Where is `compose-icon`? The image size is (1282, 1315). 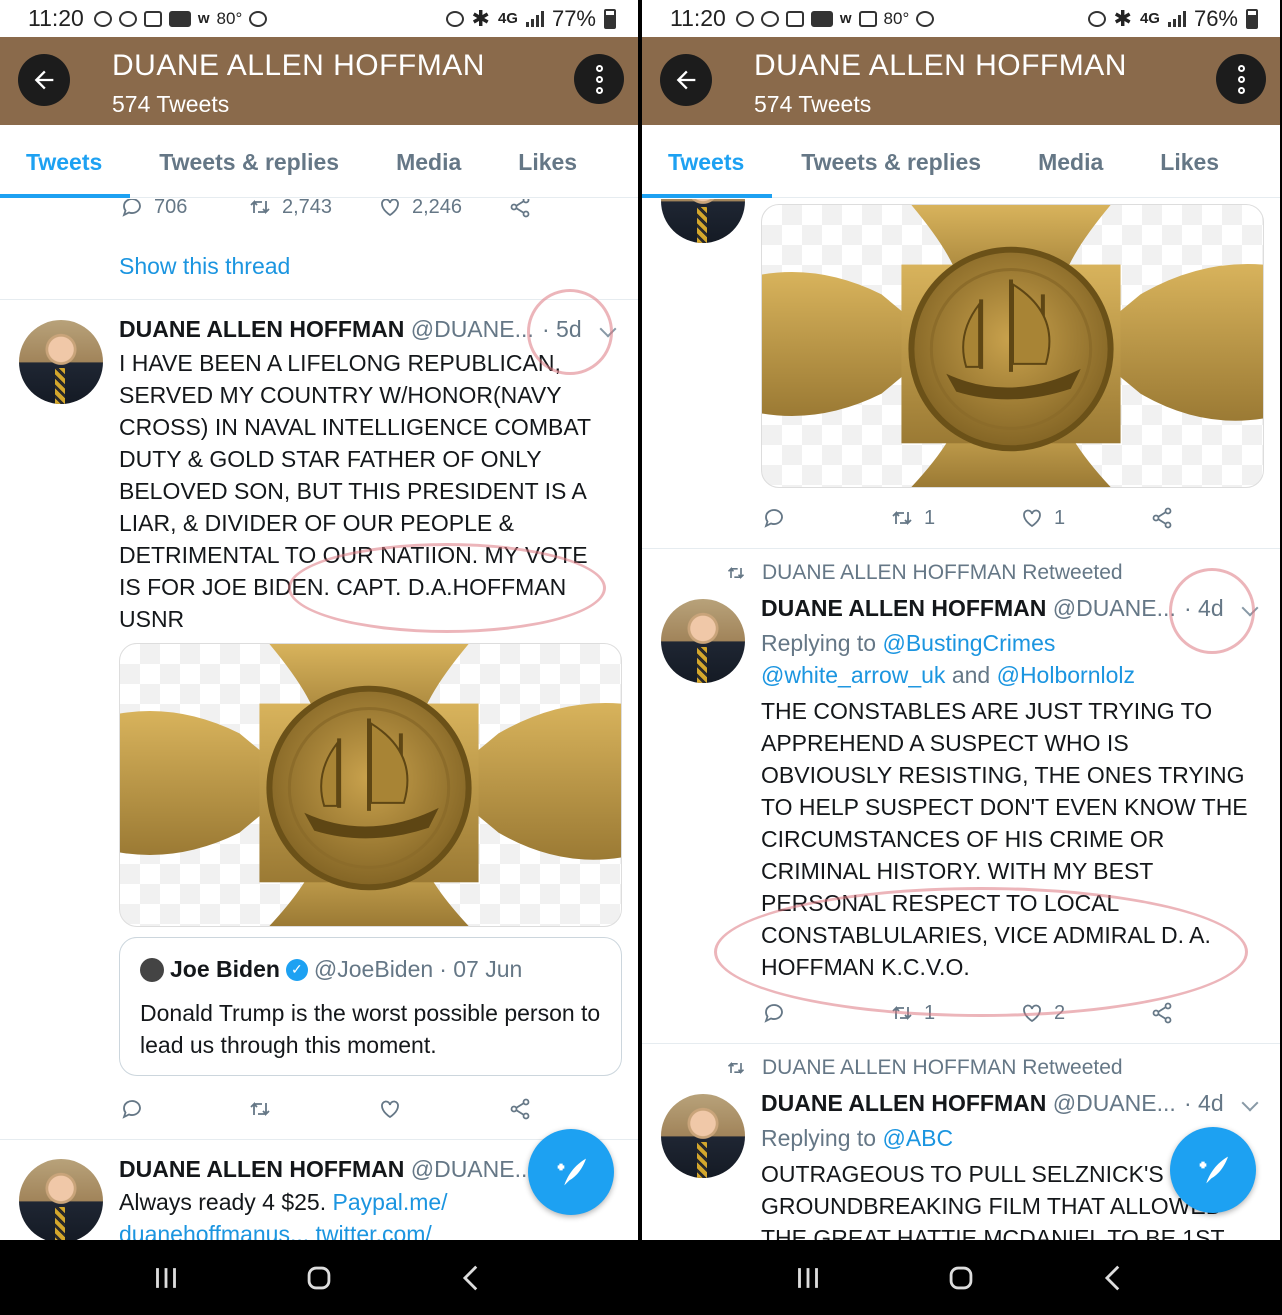
compose-icon is located at coordinates (1213, 1170).